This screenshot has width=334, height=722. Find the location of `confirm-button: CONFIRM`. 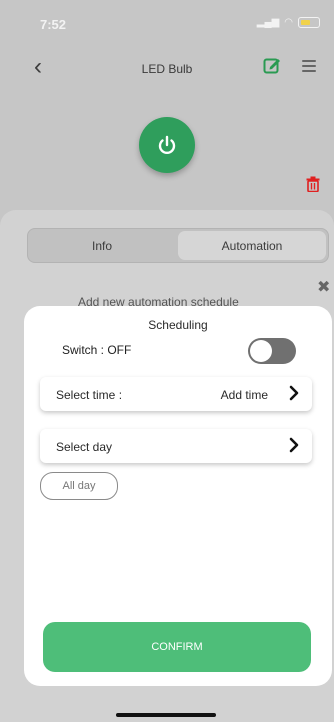

confirm-button: CONFIRM is located at coordinates (177, 647).